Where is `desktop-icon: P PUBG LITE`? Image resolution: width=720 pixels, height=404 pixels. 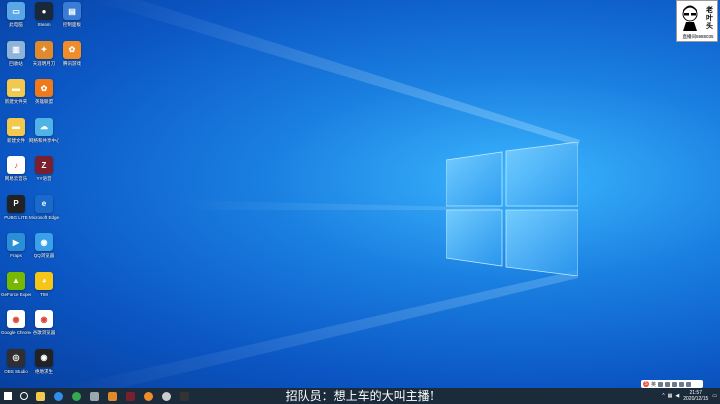
desktop-icon: P PUBG LITE is located at coordinates (16, 211).